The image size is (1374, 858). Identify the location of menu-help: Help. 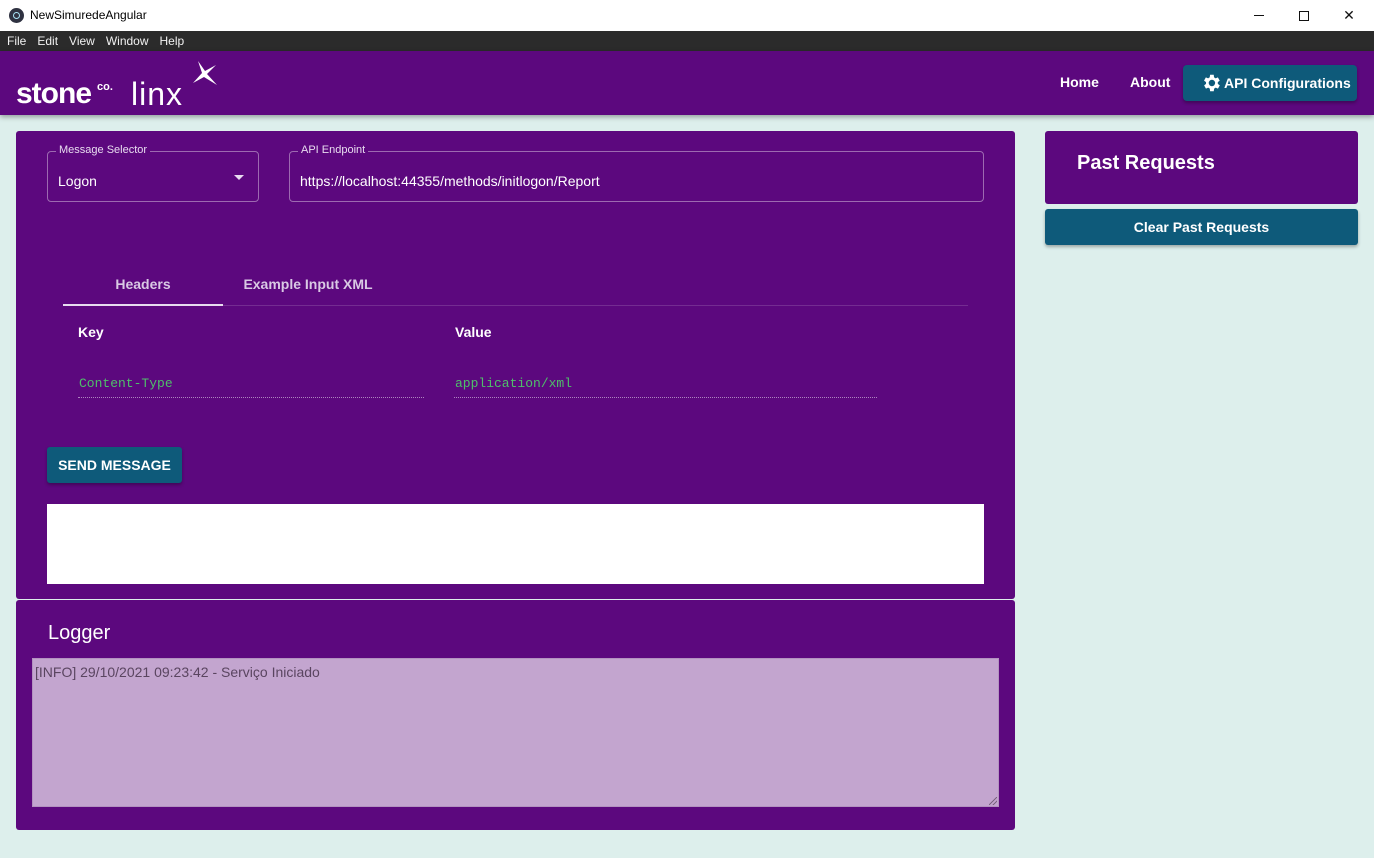
(172, 41).